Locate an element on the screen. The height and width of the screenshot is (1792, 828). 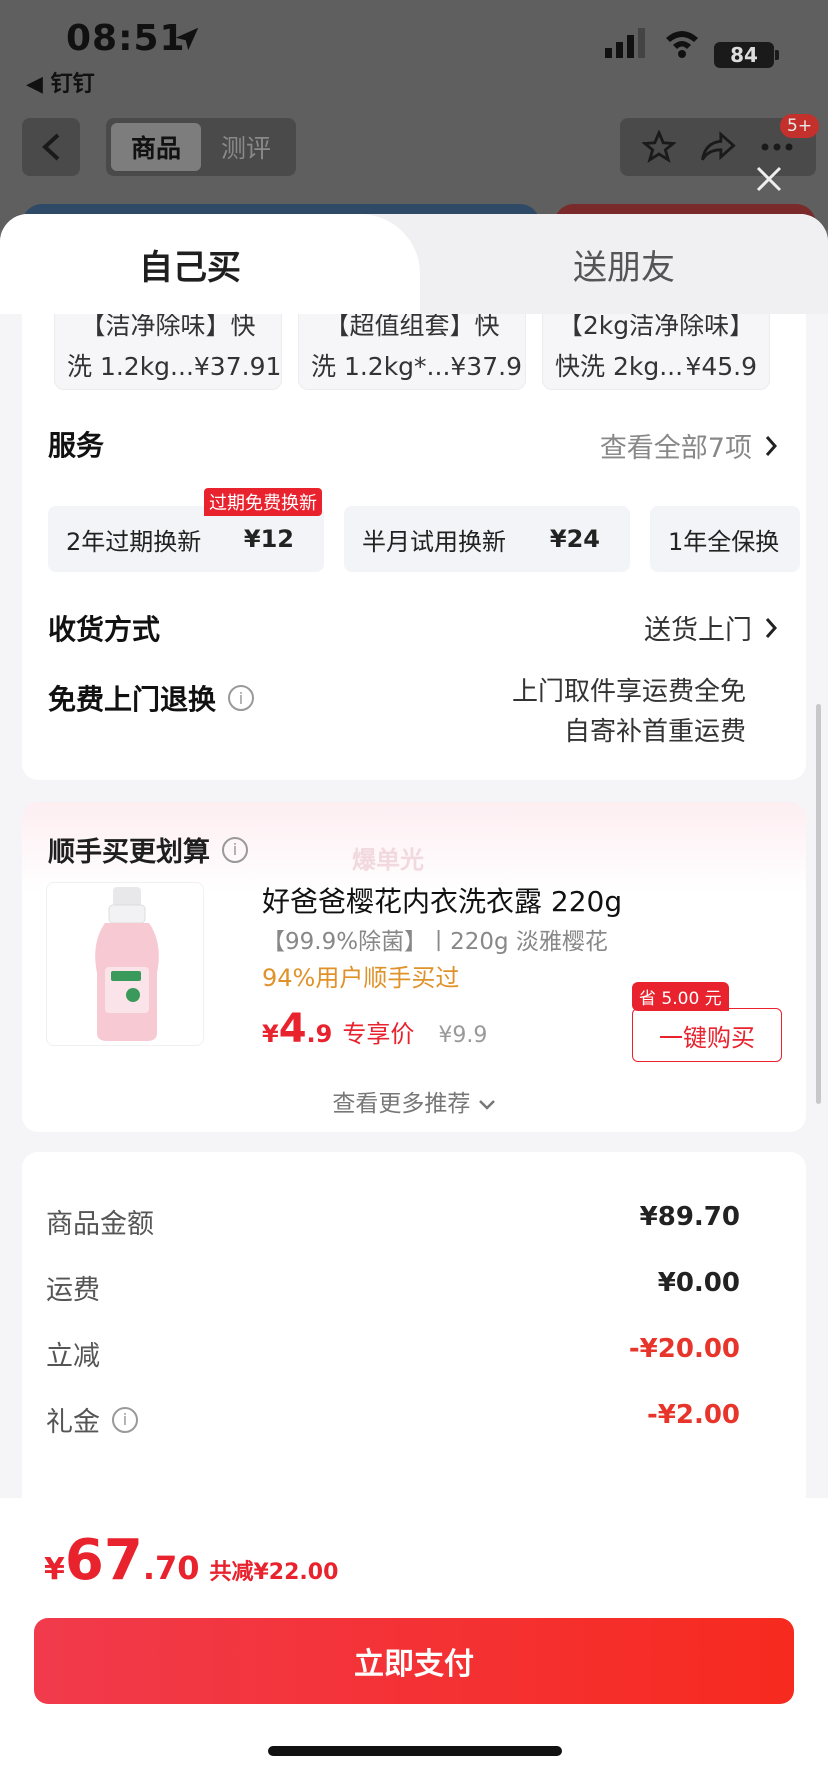
notification-badge: 5+ is located at coordinates (800, 126).